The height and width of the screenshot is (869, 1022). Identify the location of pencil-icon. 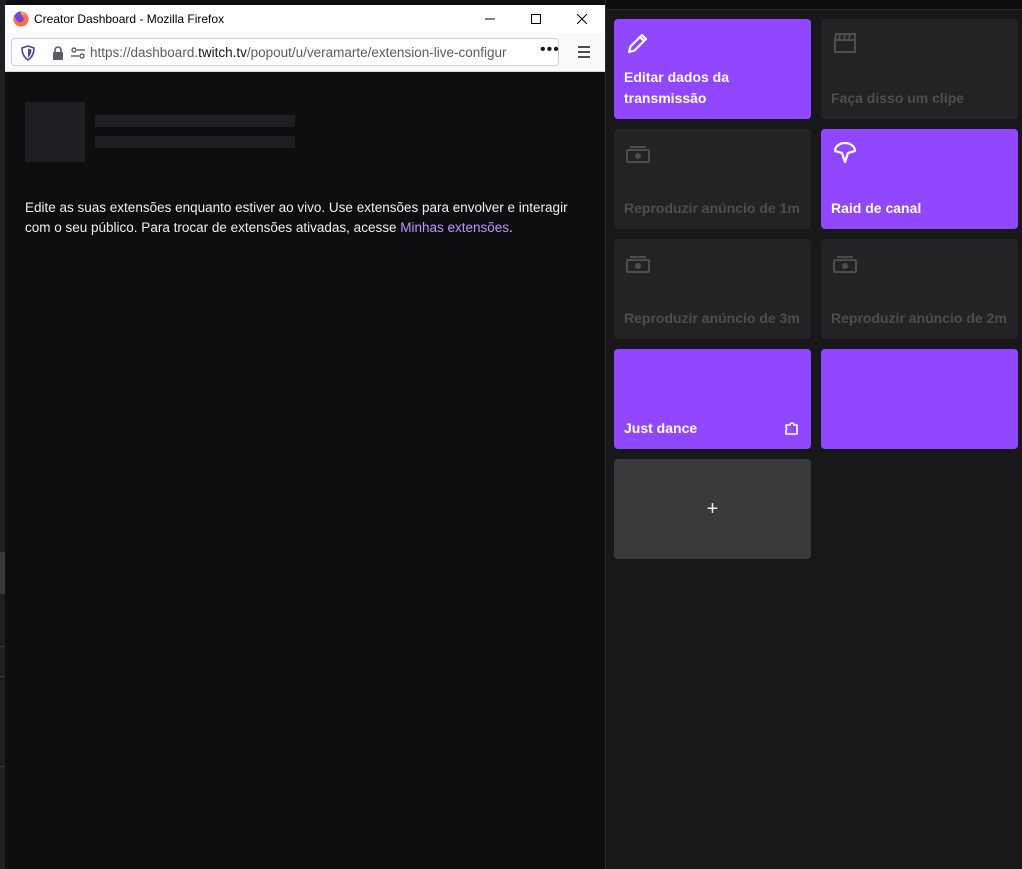
(637, 43).